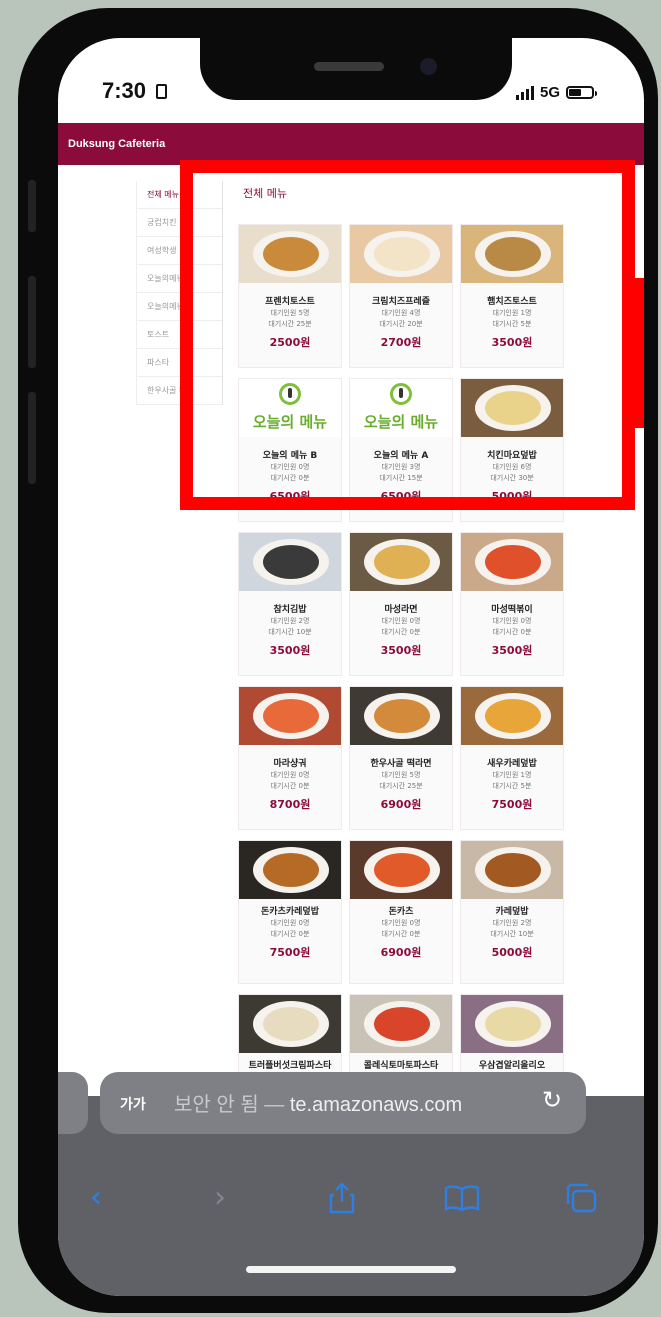  Describe the element at coordinates (265, 193) in the screenshot. I see `section-title: 전체 메뉴` at that location.